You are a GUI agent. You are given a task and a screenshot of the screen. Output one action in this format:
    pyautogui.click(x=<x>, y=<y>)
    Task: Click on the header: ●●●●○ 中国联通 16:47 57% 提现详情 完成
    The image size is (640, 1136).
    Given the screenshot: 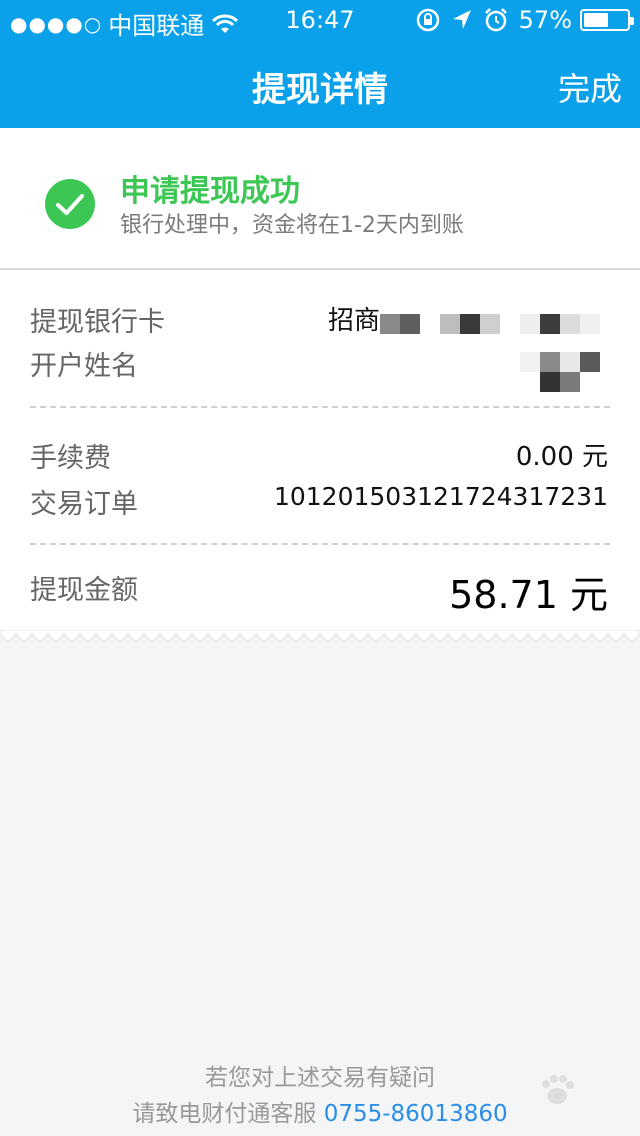 What is the action you would take?
    pyautogui.click(x=320, y=64)
    